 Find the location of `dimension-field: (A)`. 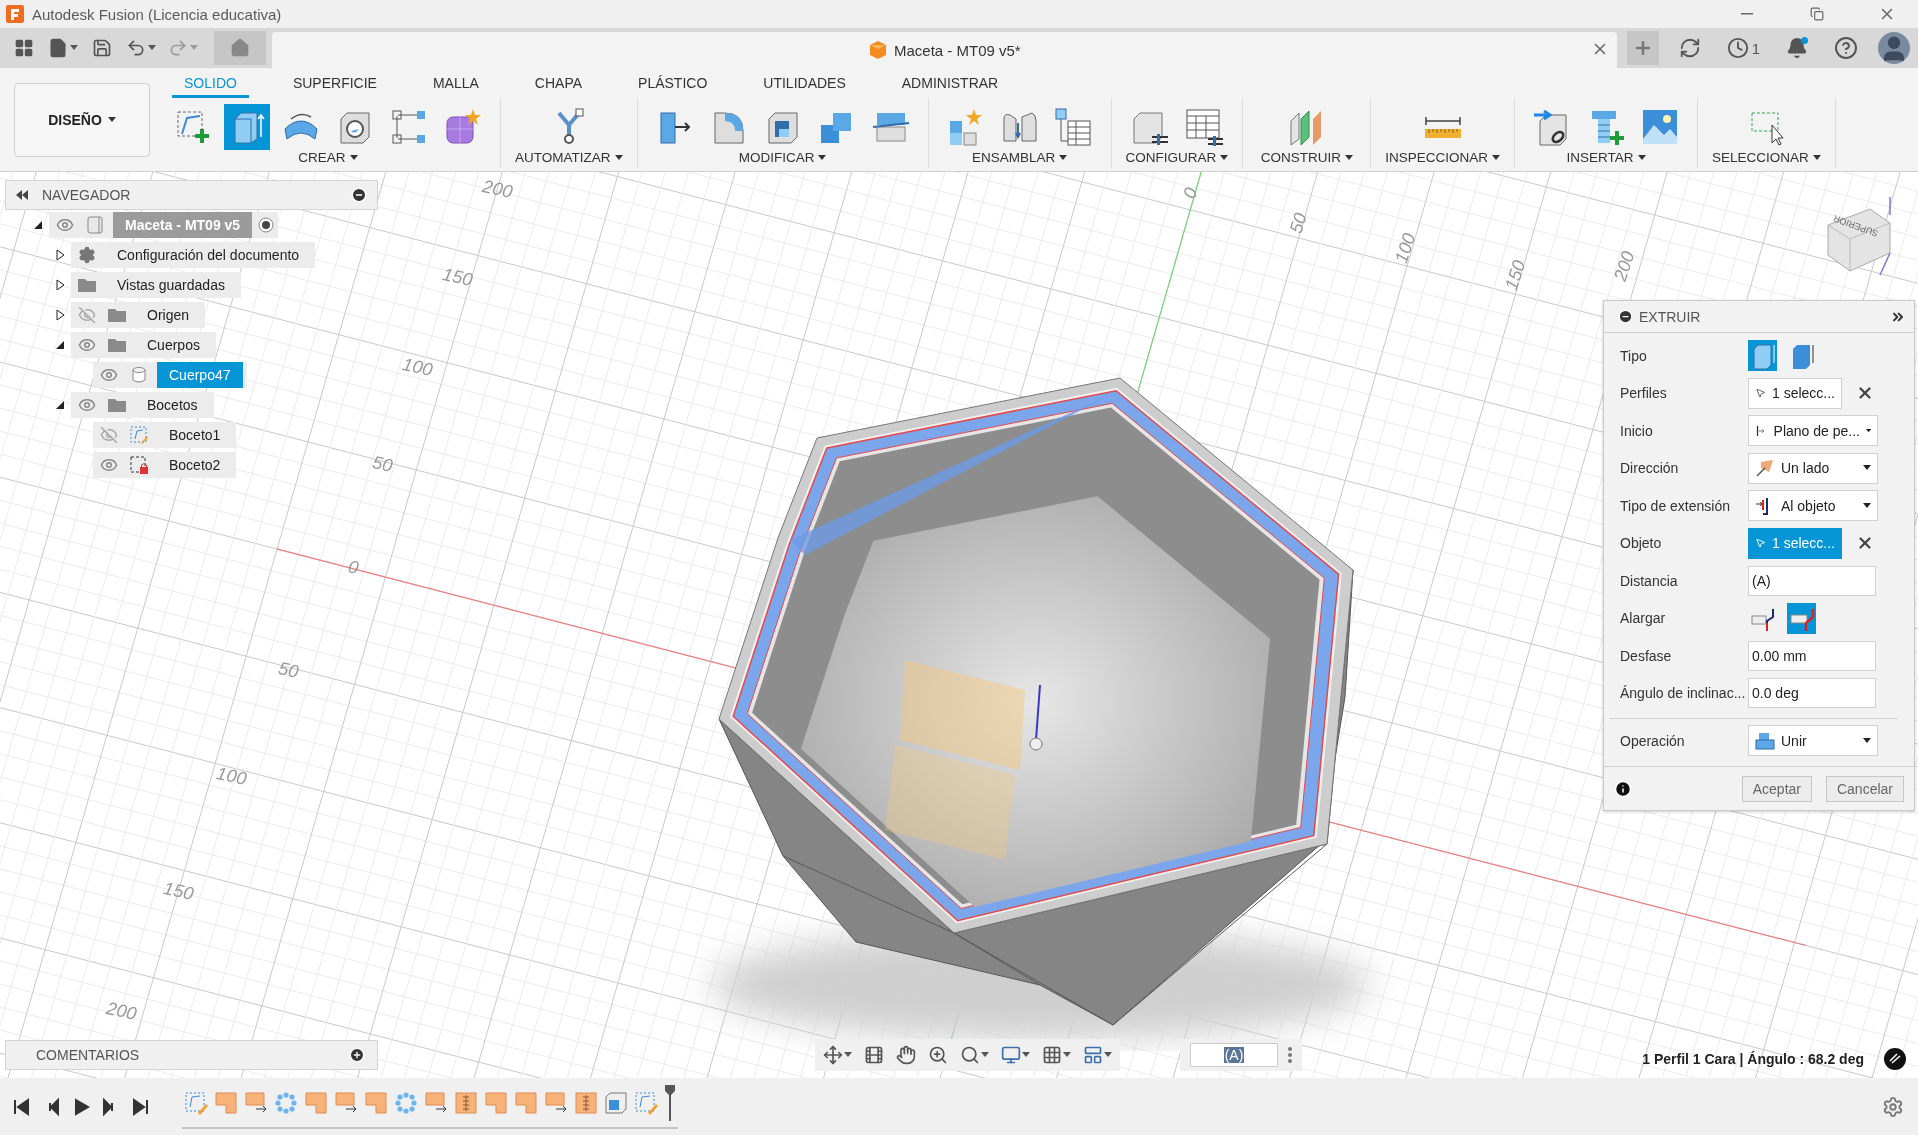

dimension-field: (A) is located at coordinates (1234, 1055).